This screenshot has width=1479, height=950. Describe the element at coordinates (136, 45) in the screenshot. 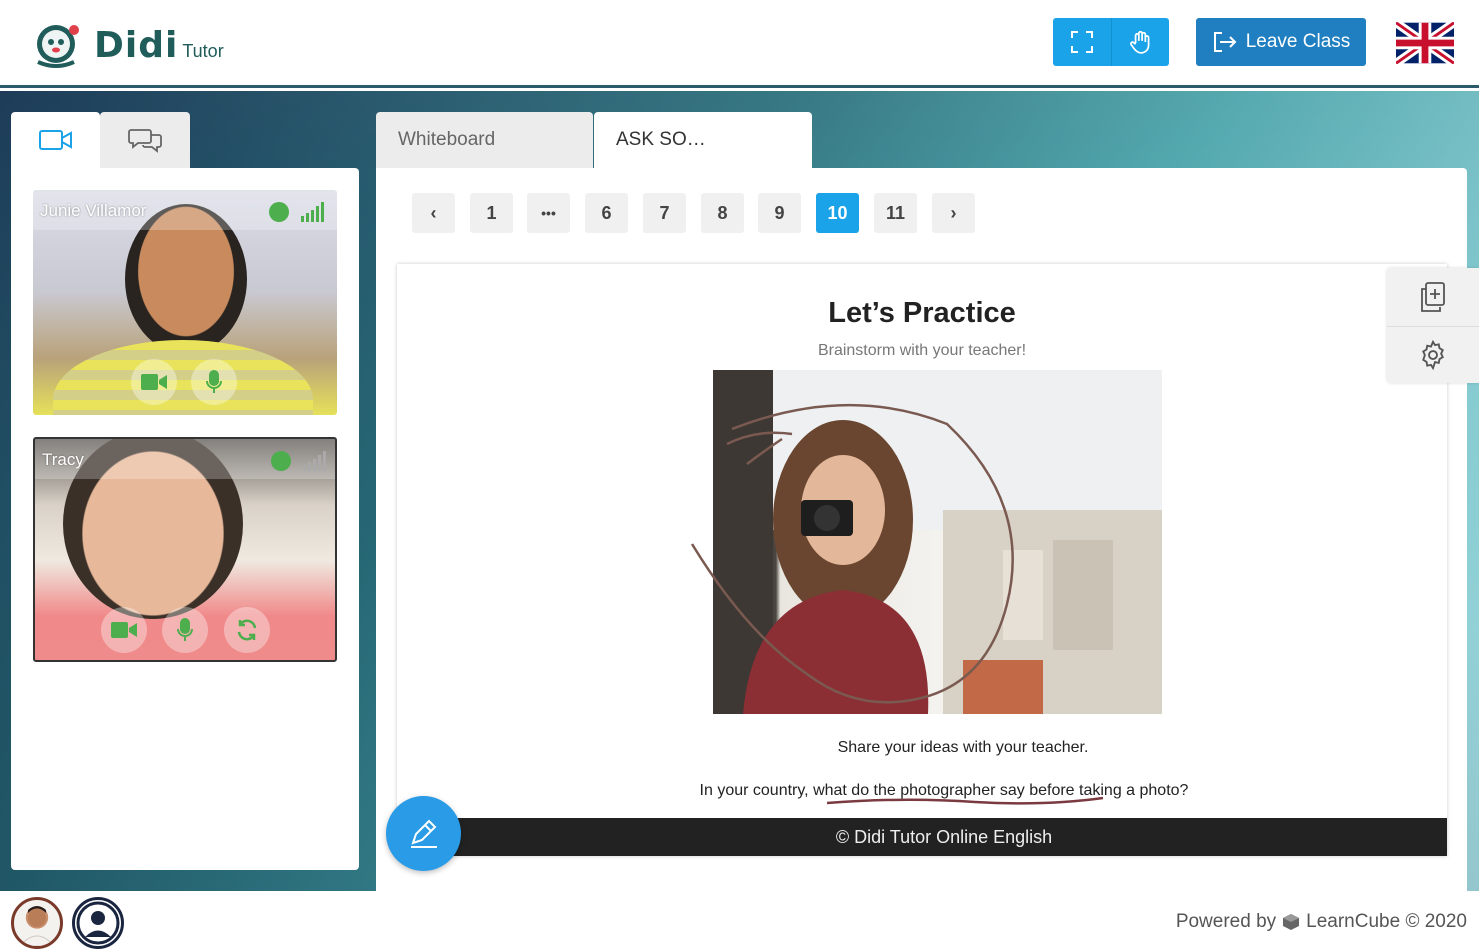

I see `logo-text: Didi` at that location.